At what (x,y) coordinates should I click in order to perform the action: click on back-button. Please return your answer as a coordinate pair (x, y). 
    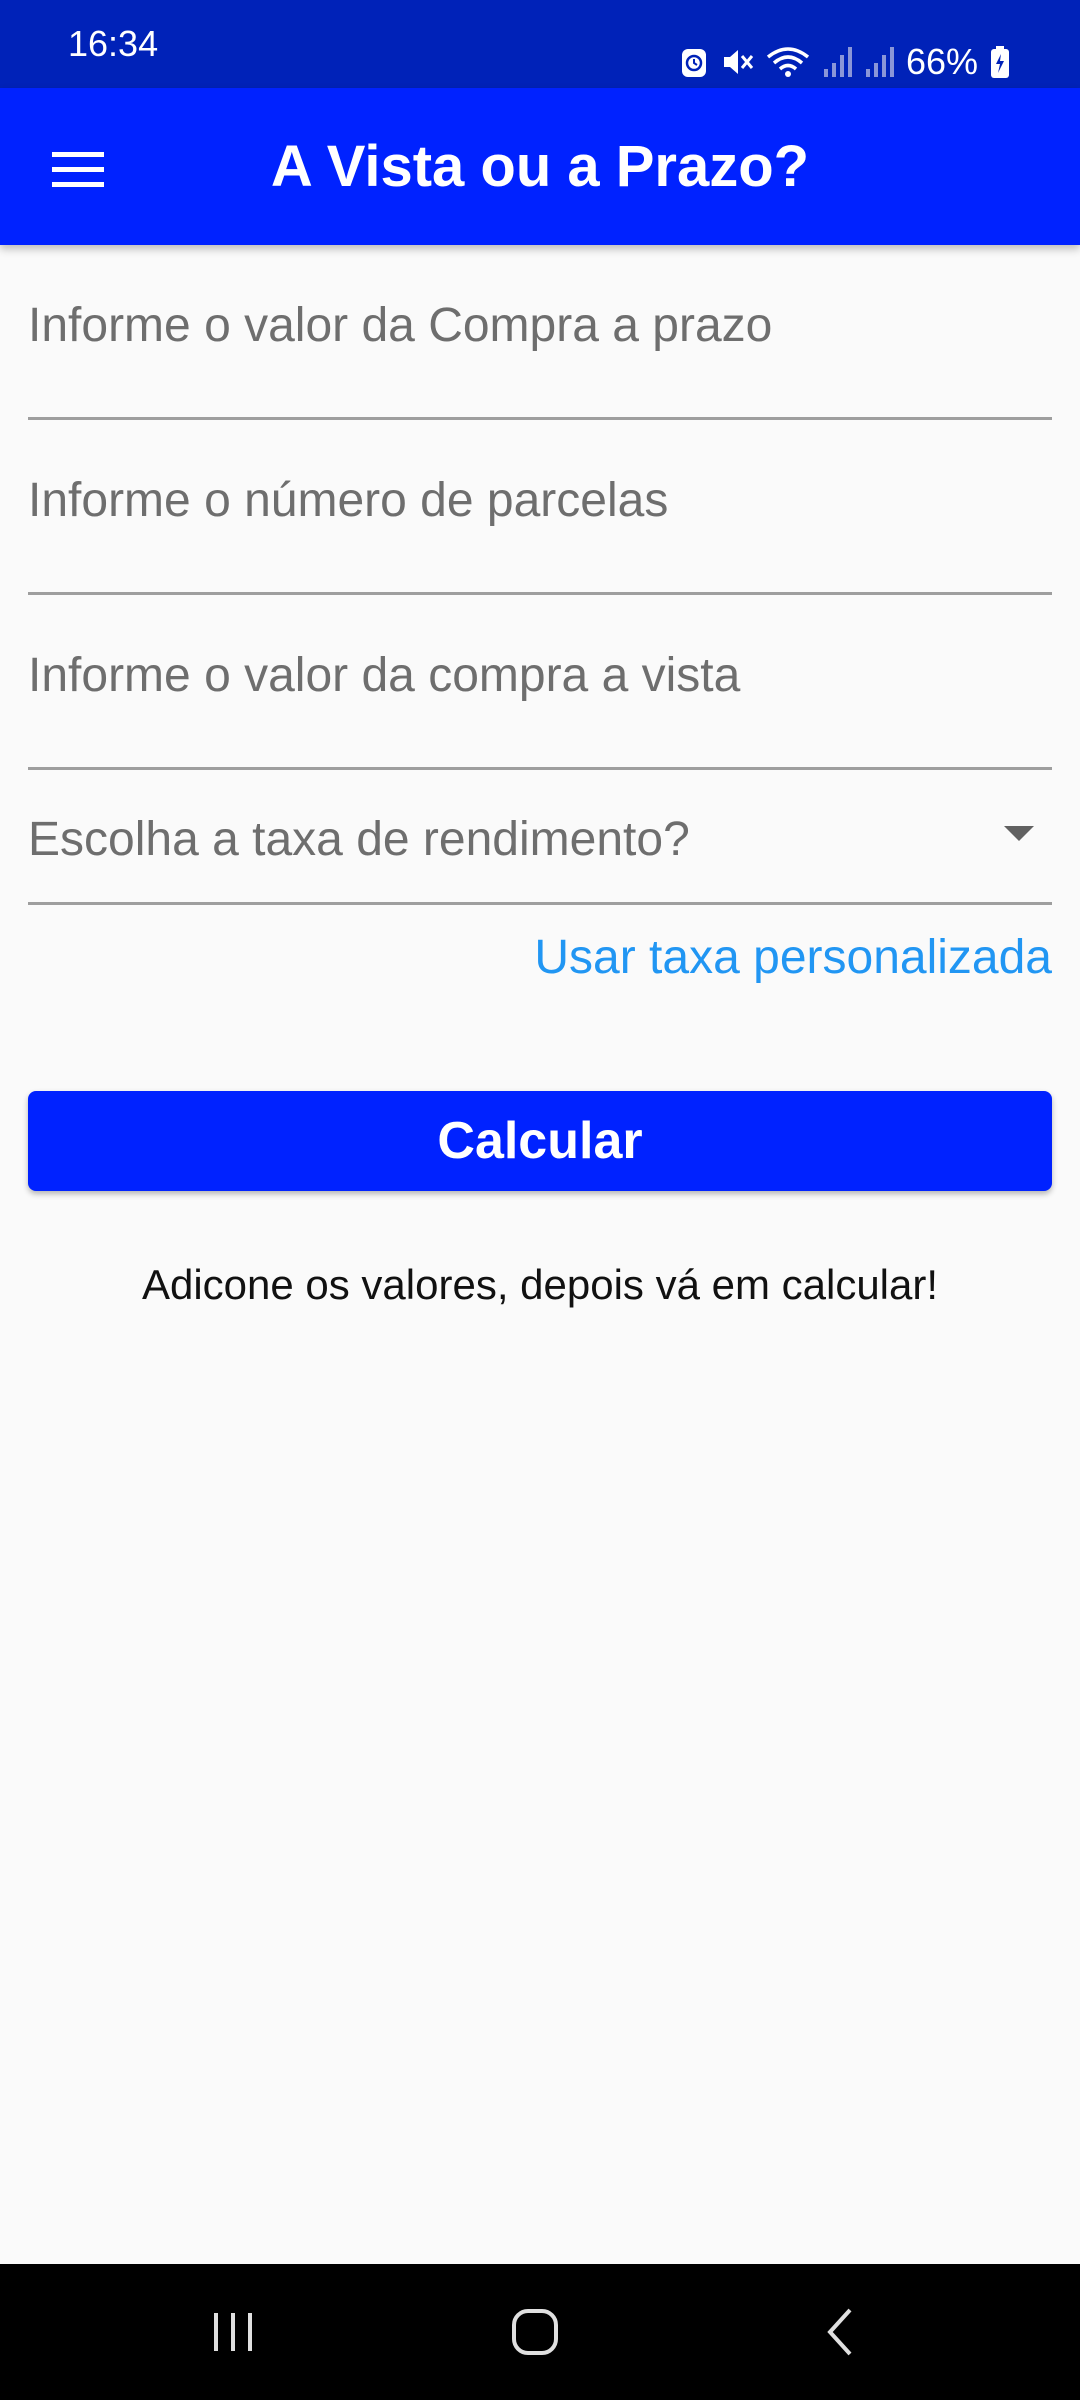
    Looking at the image, I should click on (840, 2332).